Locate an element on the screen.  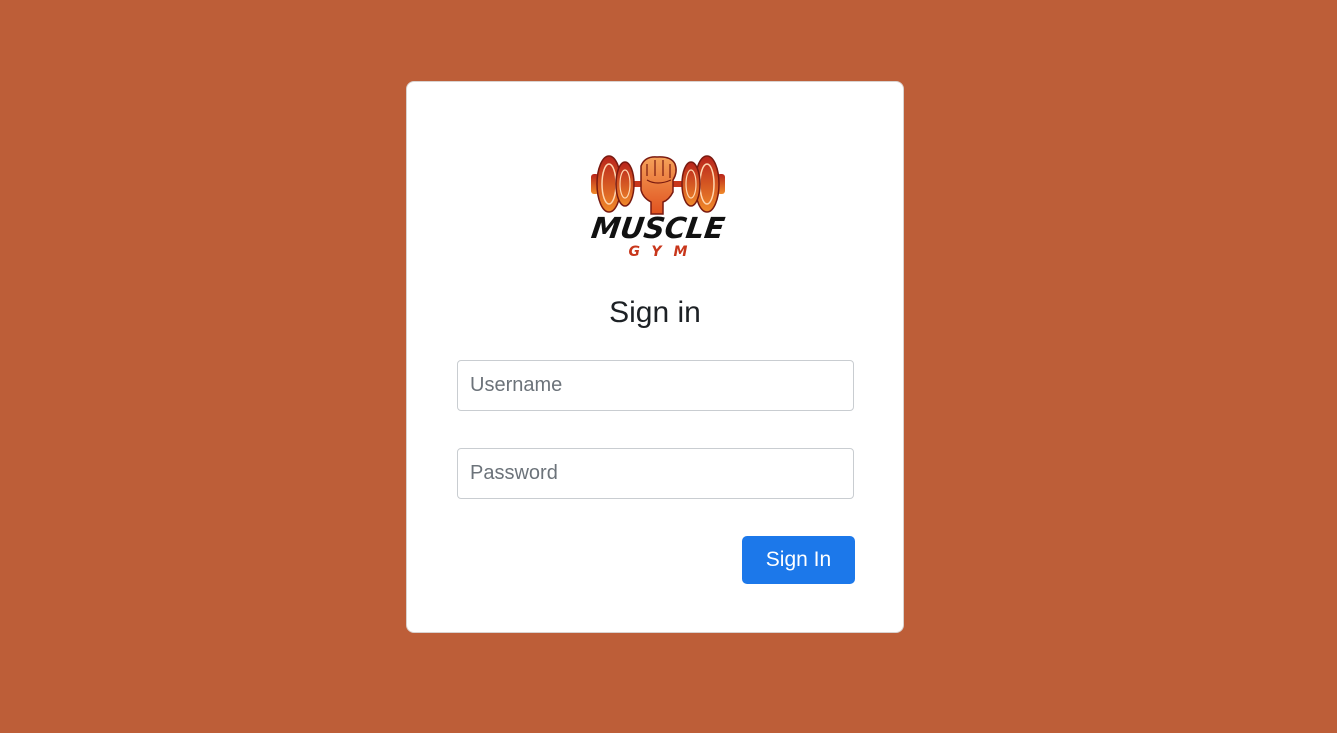
sign-in-button: Sign In is located at coordinates (798, 560).